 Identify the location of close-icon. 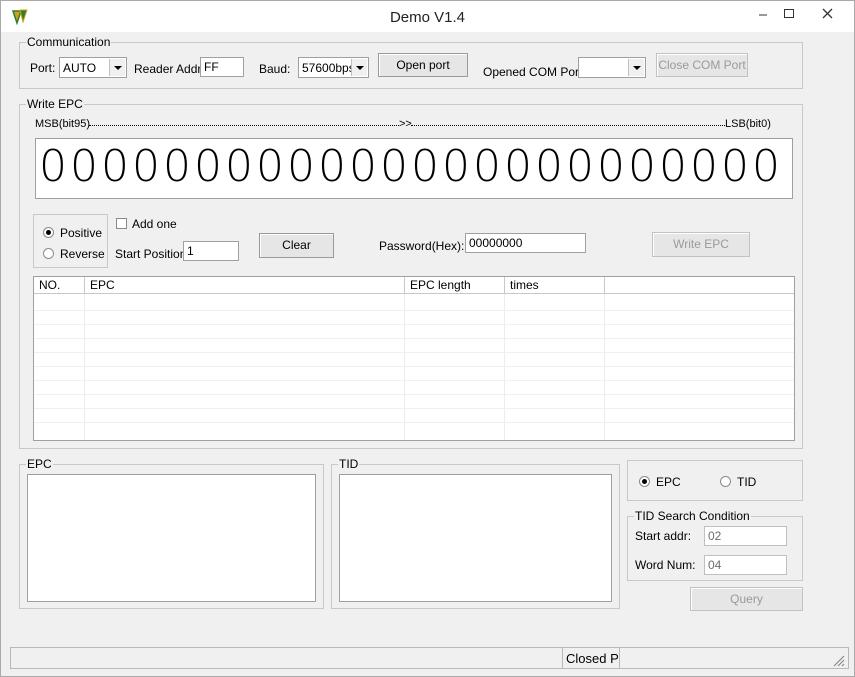
(827, 13).